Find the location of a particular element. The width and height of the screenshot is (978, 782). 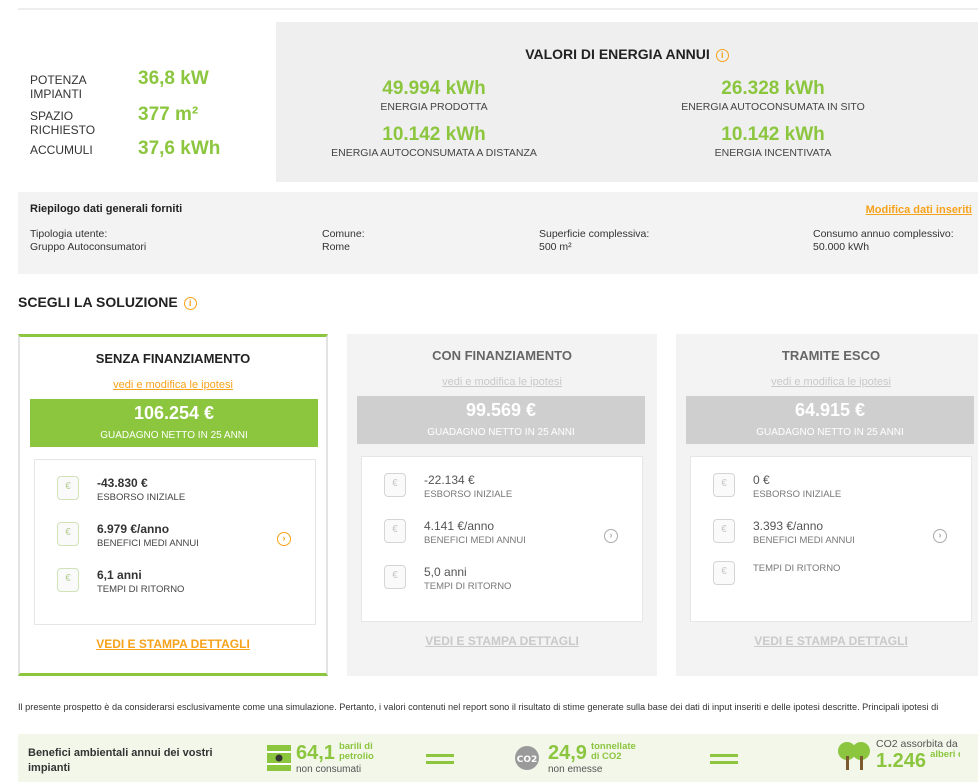

energy-caption: ENERGIA AUTOCONSUMATA A DISTANZA is located at coordinates (434, 153).